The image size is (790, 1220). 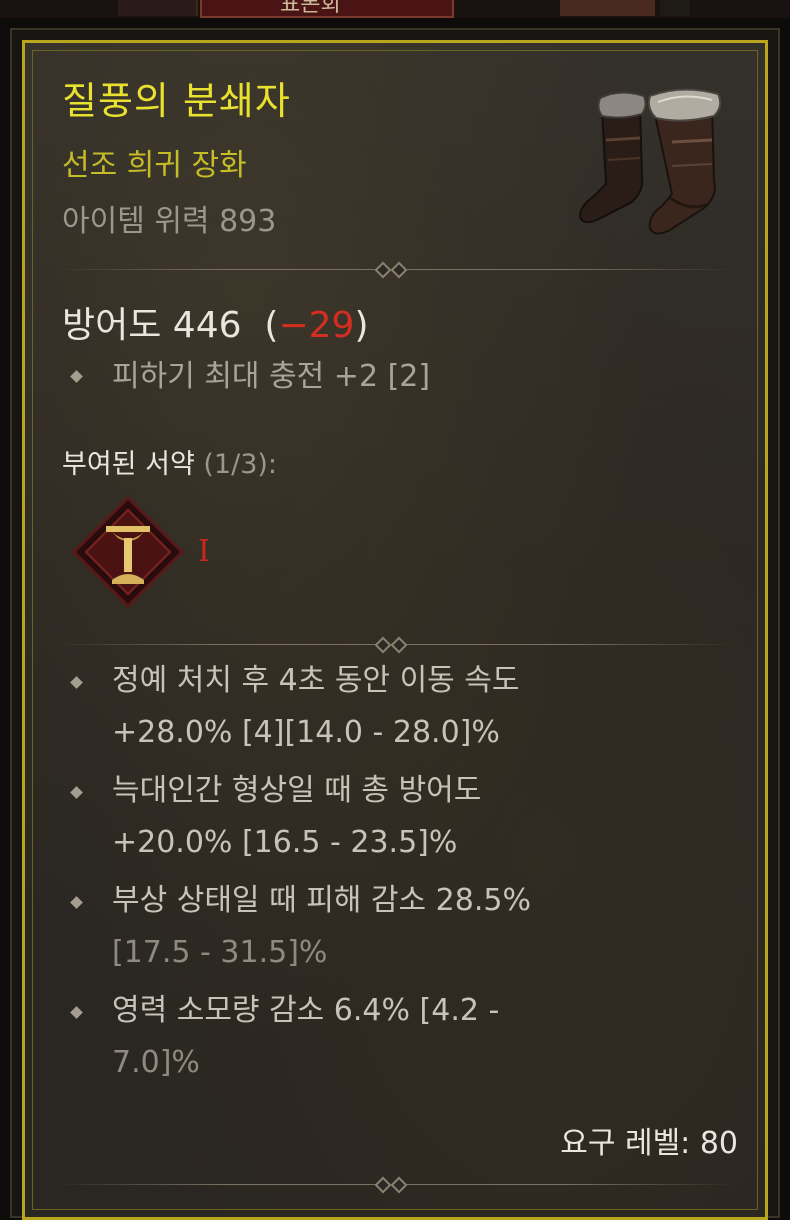 I want to click on armor-label: 방어도 446, so click(x=152, y=325).